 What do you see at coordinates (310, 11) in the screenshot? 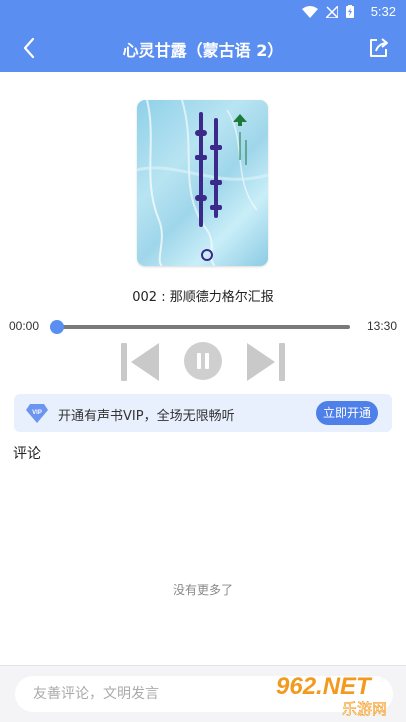
I see `wifi-icon` at bounding box center [310, 11].